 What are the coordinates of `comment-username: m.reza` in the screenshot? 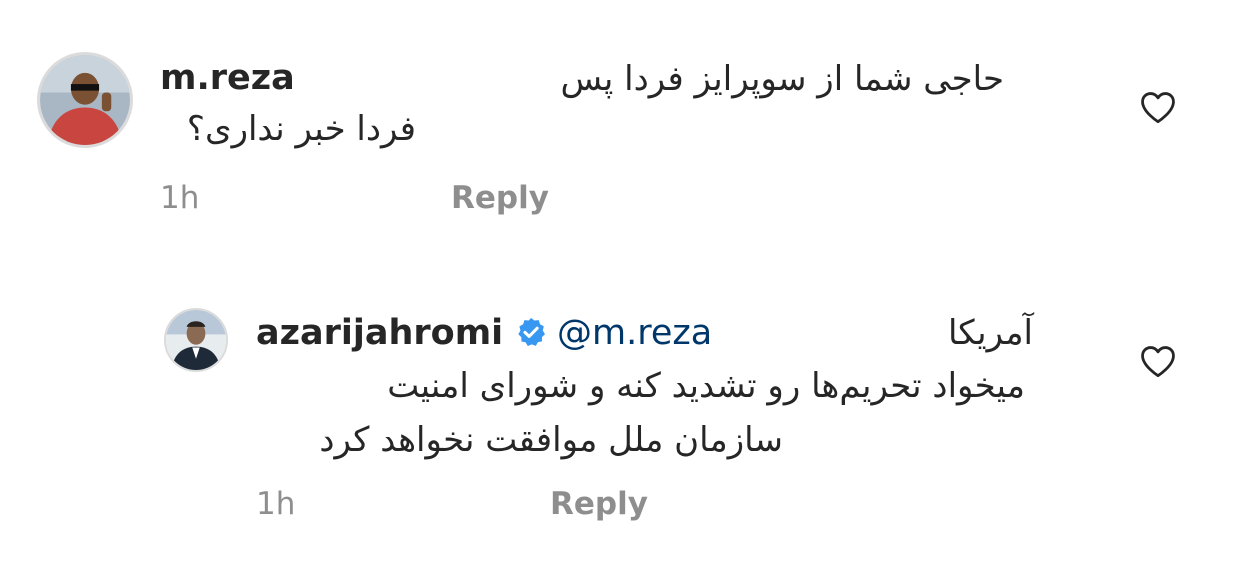 It's located at (227, 78).